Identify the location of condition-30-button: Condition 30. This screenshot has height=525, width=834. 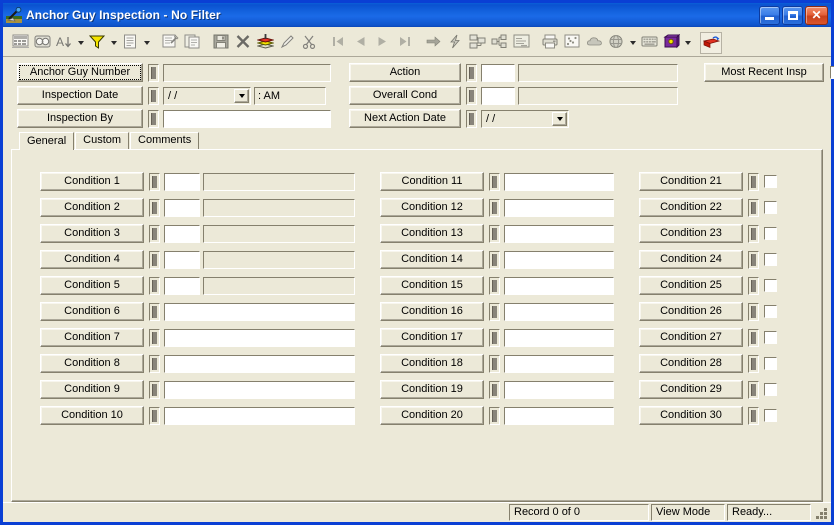
(691, 415).